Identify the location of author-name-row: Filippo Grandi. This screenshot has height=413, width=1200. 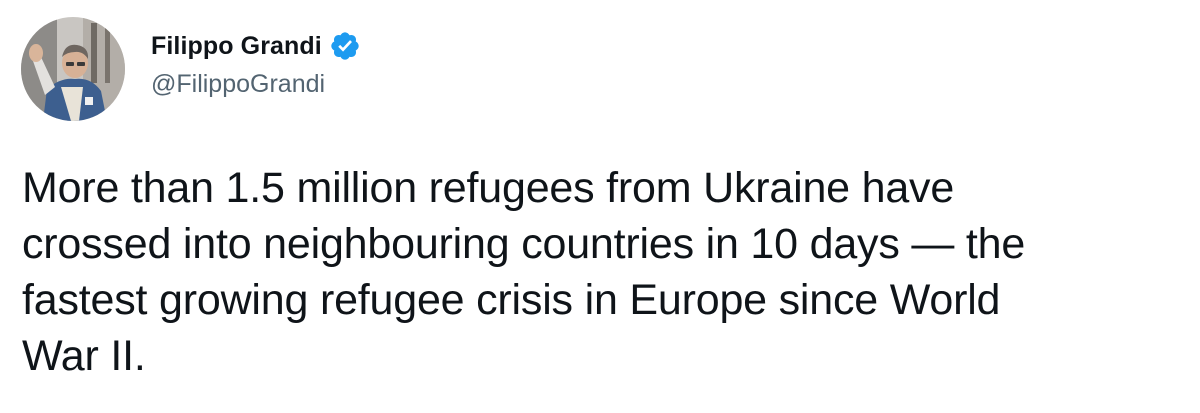
(256, 46).